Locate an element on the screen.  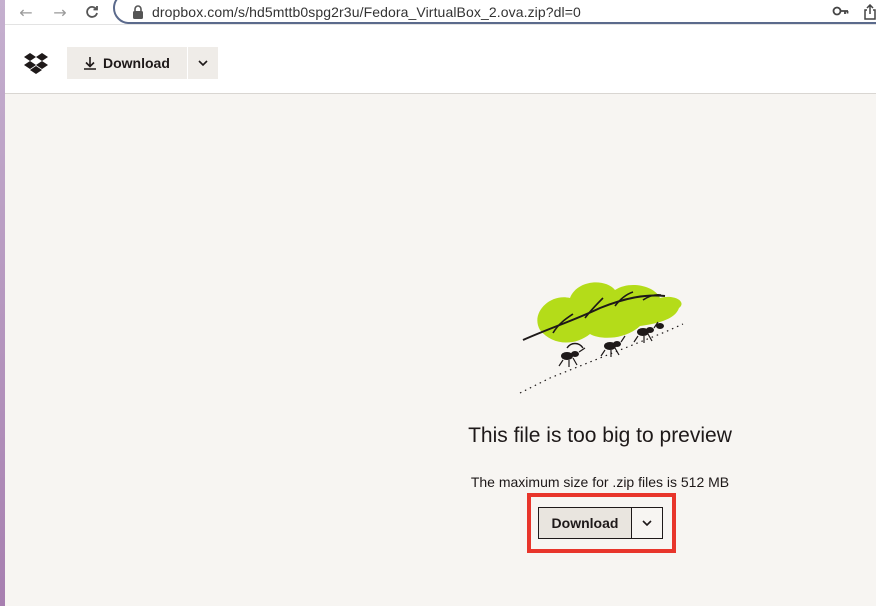
back-arrow-icon: ← is located at coordinates (26, 12).